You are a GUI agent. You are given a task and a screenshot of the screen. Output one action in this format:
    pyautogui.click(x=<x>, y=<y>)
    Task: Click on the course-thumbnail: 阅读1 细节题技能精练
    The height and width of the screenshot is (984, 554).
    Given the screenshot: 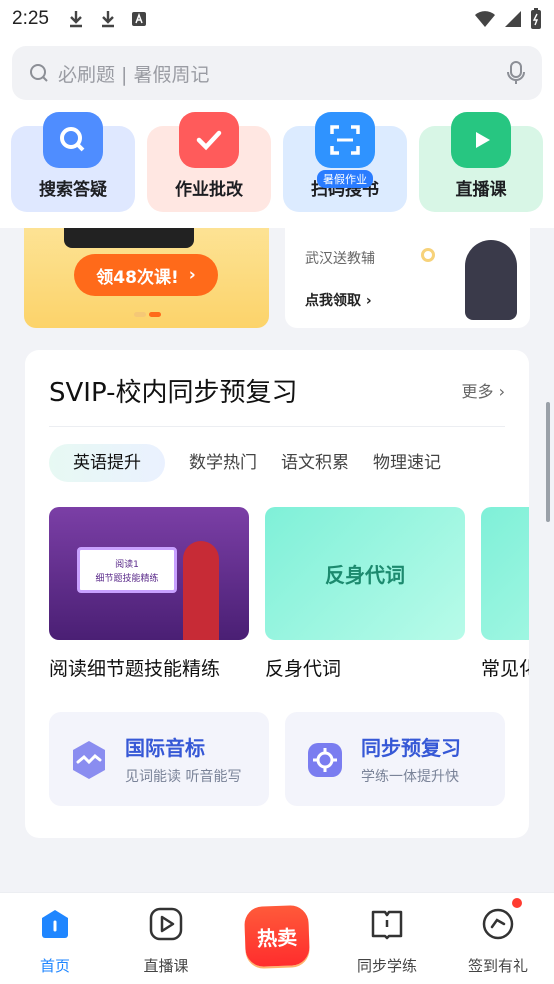 What is the action you would take?
    pyautogui.click(x=149, y=573)
    